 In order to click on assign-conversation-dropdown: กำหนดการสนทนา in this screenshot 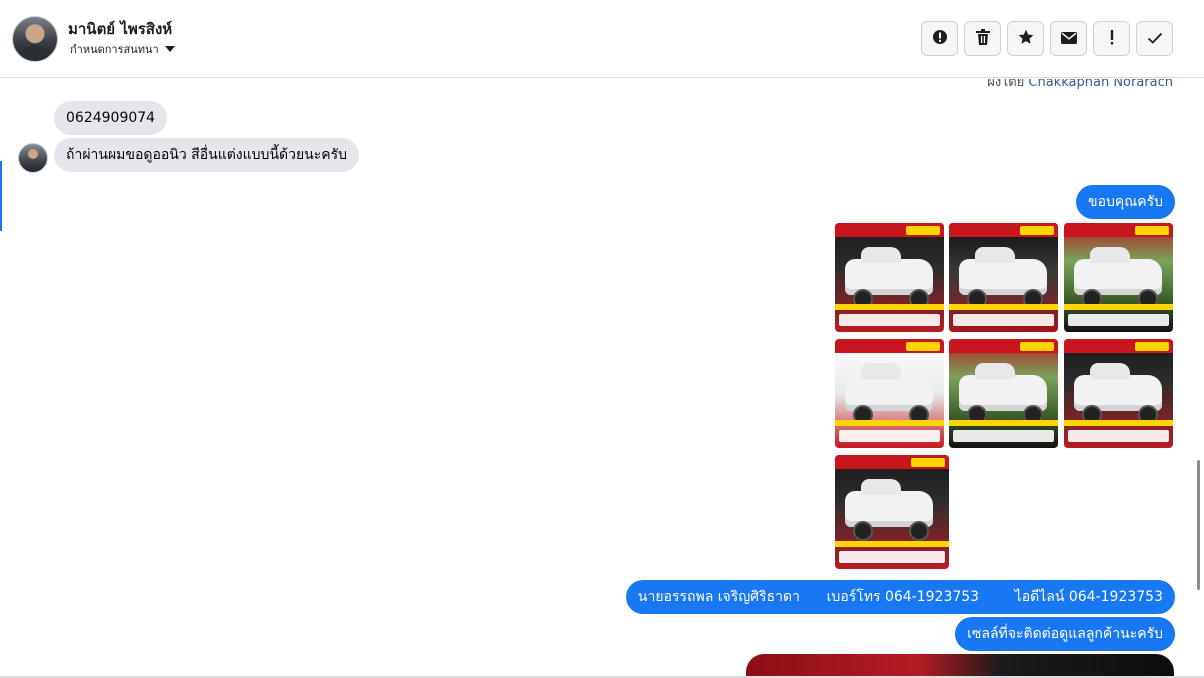, I will do `click(122, 49)`.